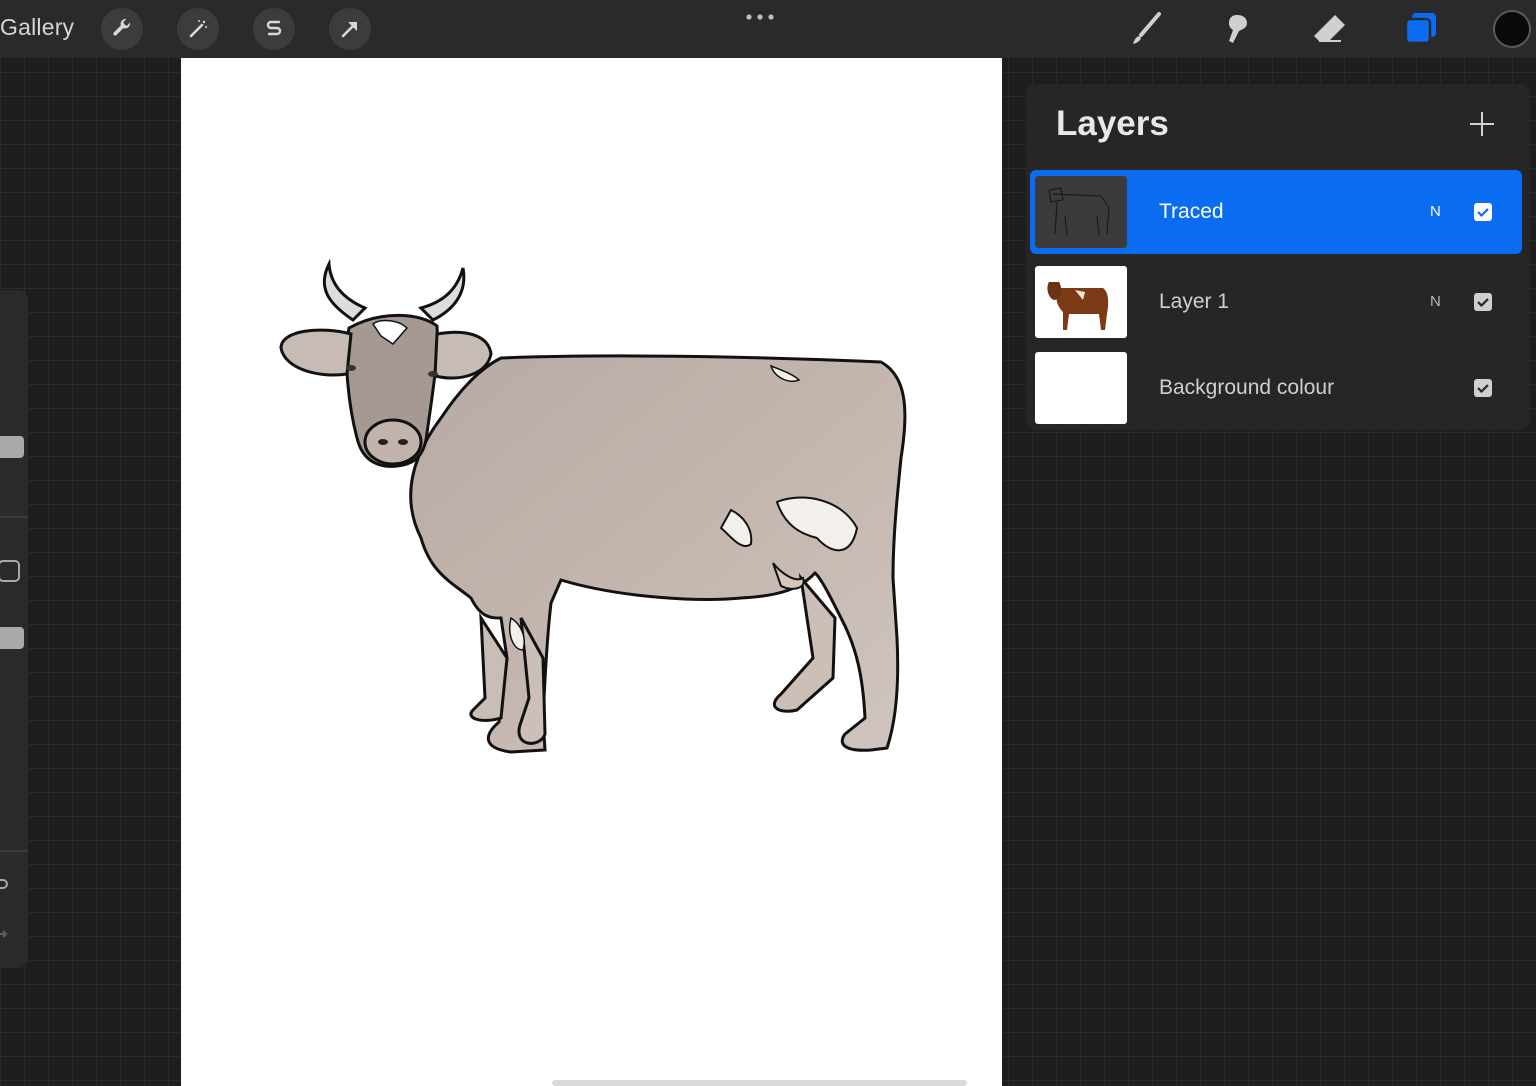 The width and height of the screenshot is (1536, 1086). I want to click on traced-sketch-thumbnail, so click(1079, 212).